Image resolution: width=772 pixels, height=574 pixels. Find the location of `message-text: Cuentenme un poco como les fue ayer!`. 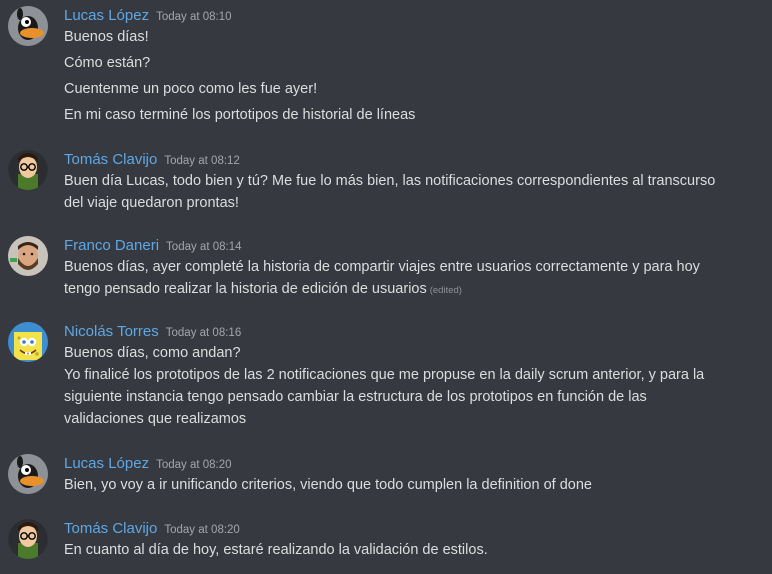

message-text: Cuentenme un poco como les fue ayer! is located at coordinates (191, 89).